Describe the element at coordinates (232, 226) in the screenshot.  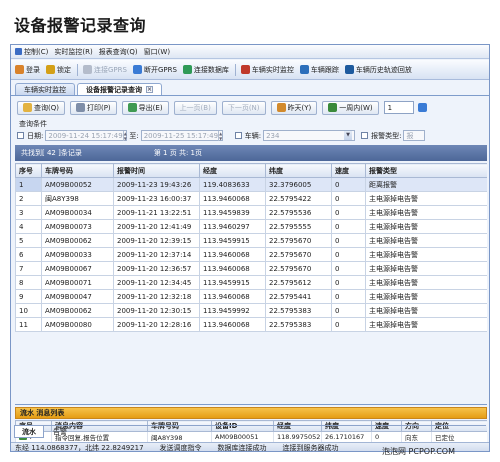
I see `table-cell: 113.9460297` at that location.